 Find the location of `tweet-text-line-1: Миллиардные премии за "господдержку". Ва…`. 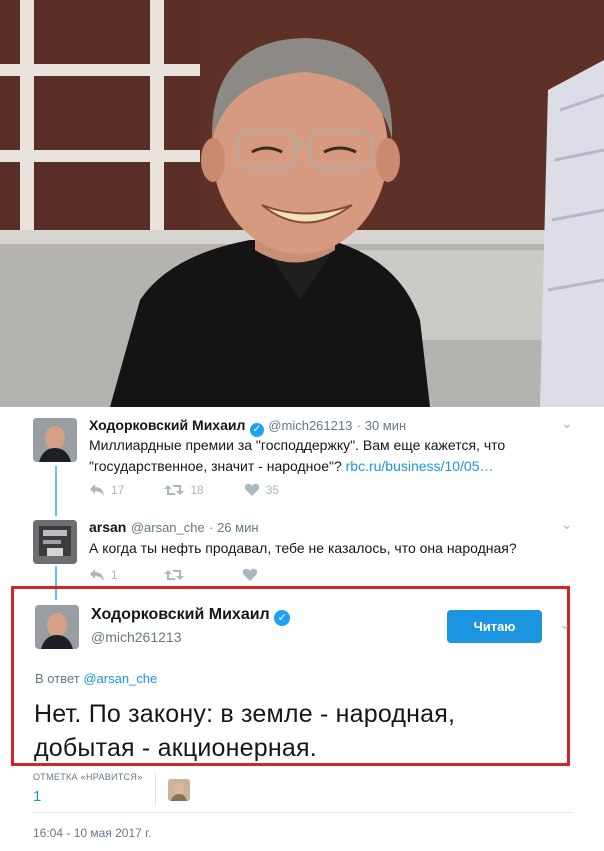

tweet-text-line-1: Миллиардные премии за "господдержку". Ва… is located at coordinates (297, 445).